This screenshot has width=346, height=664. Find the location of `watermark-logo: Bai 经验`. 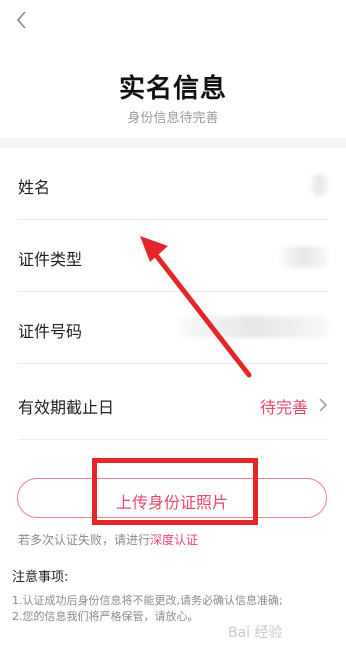

watermark-logo: Bai 经验 is located at coordinates (255, 633).